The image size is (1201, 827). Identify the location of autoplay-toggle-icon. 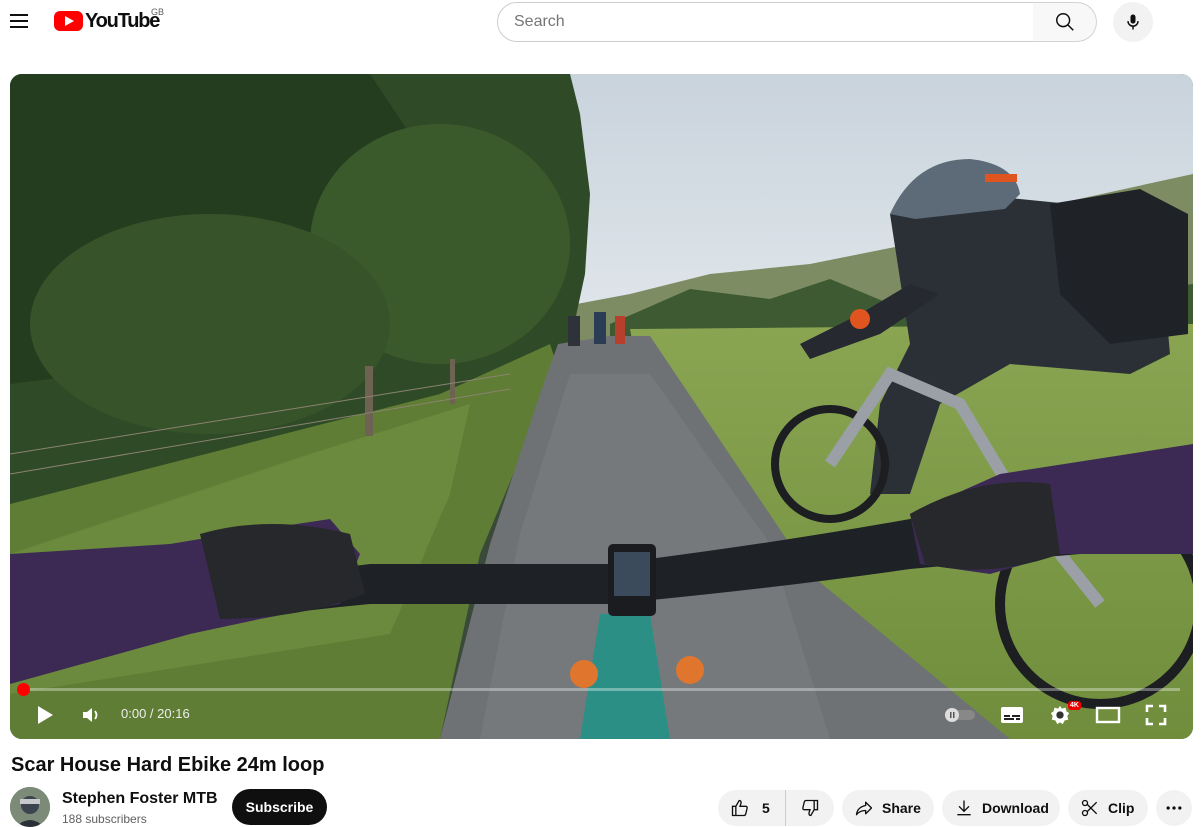
(960, 715).